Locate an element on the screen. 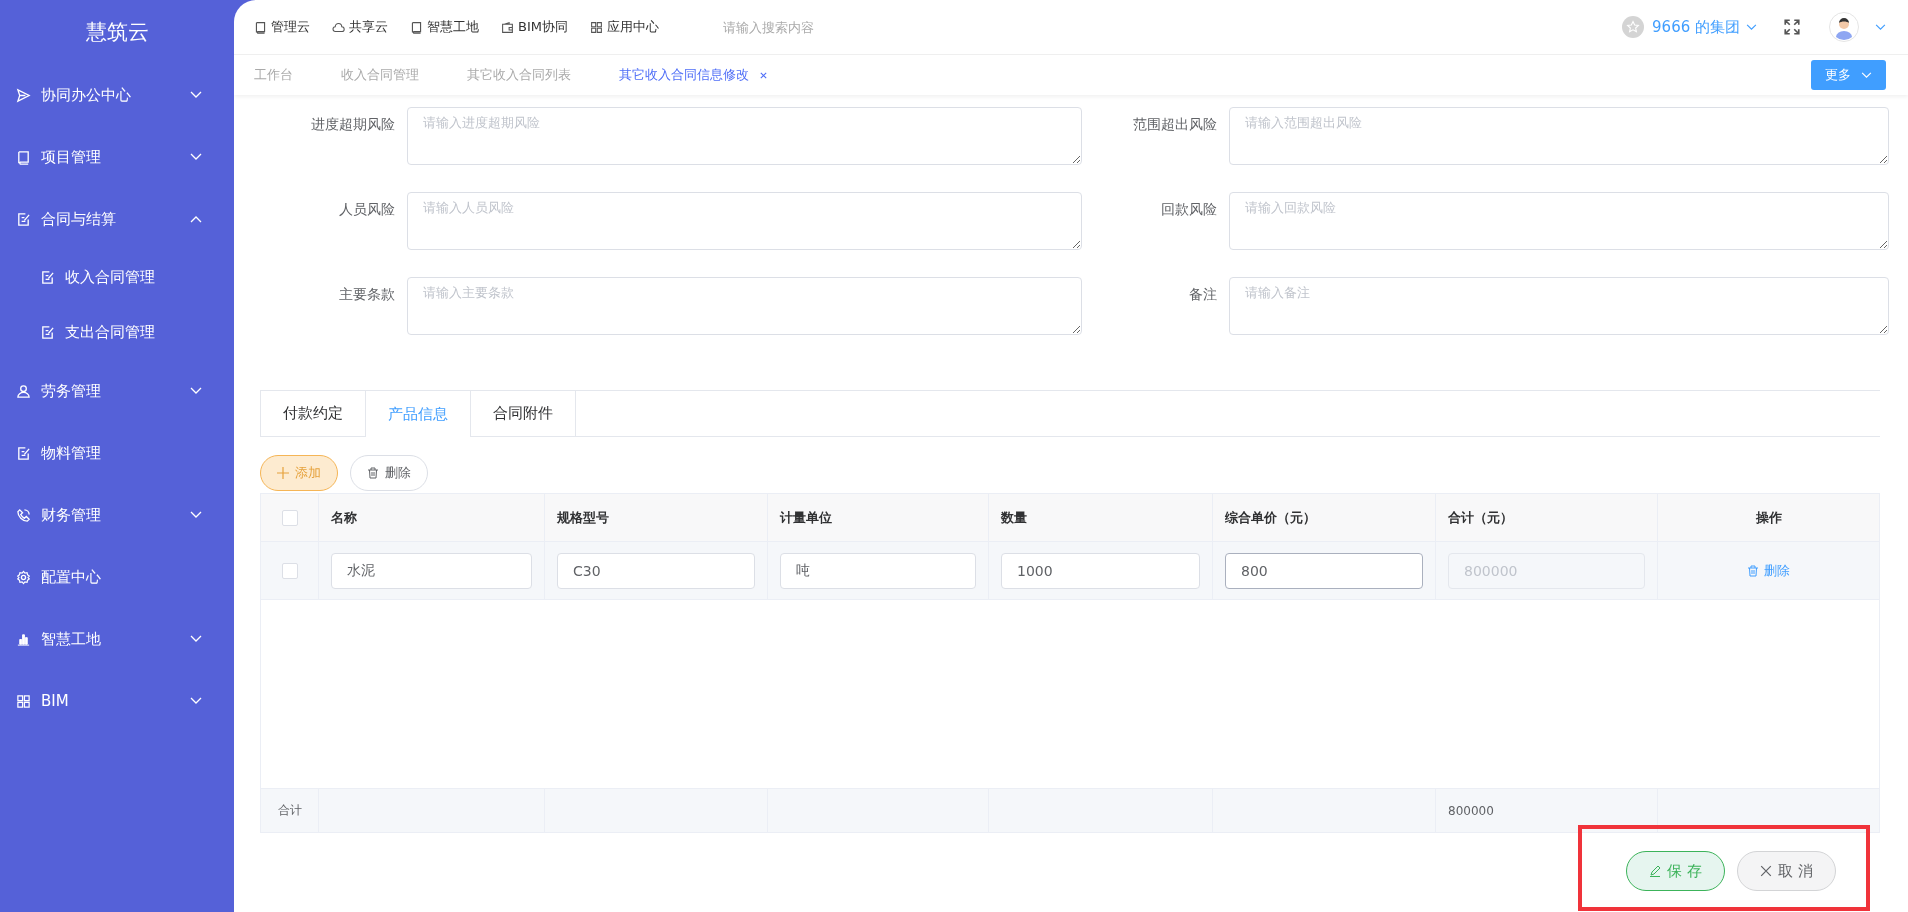  avatar is located at coordinates (1844, 27).